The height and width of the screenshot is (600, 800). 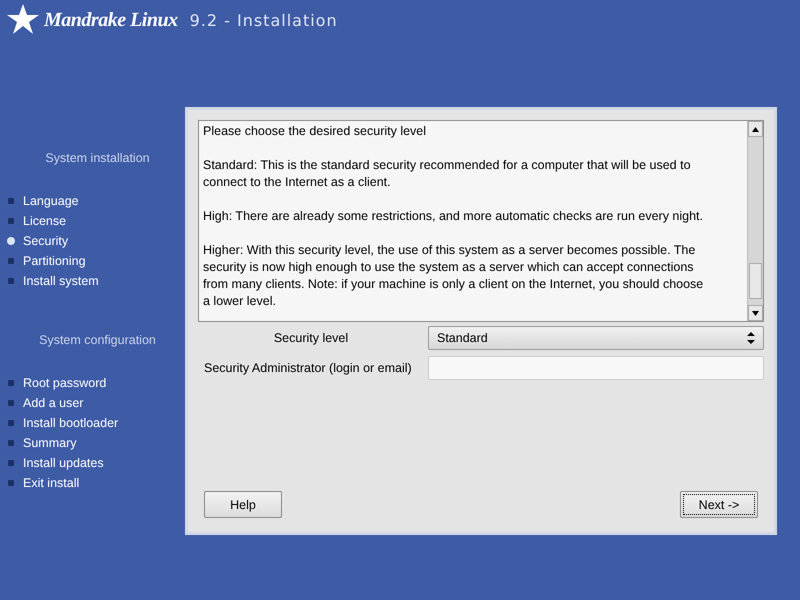 What do you see at coordinates (45, 241) in the screenshot?
I see `step-label: Security` at bounding box center [45, 241].